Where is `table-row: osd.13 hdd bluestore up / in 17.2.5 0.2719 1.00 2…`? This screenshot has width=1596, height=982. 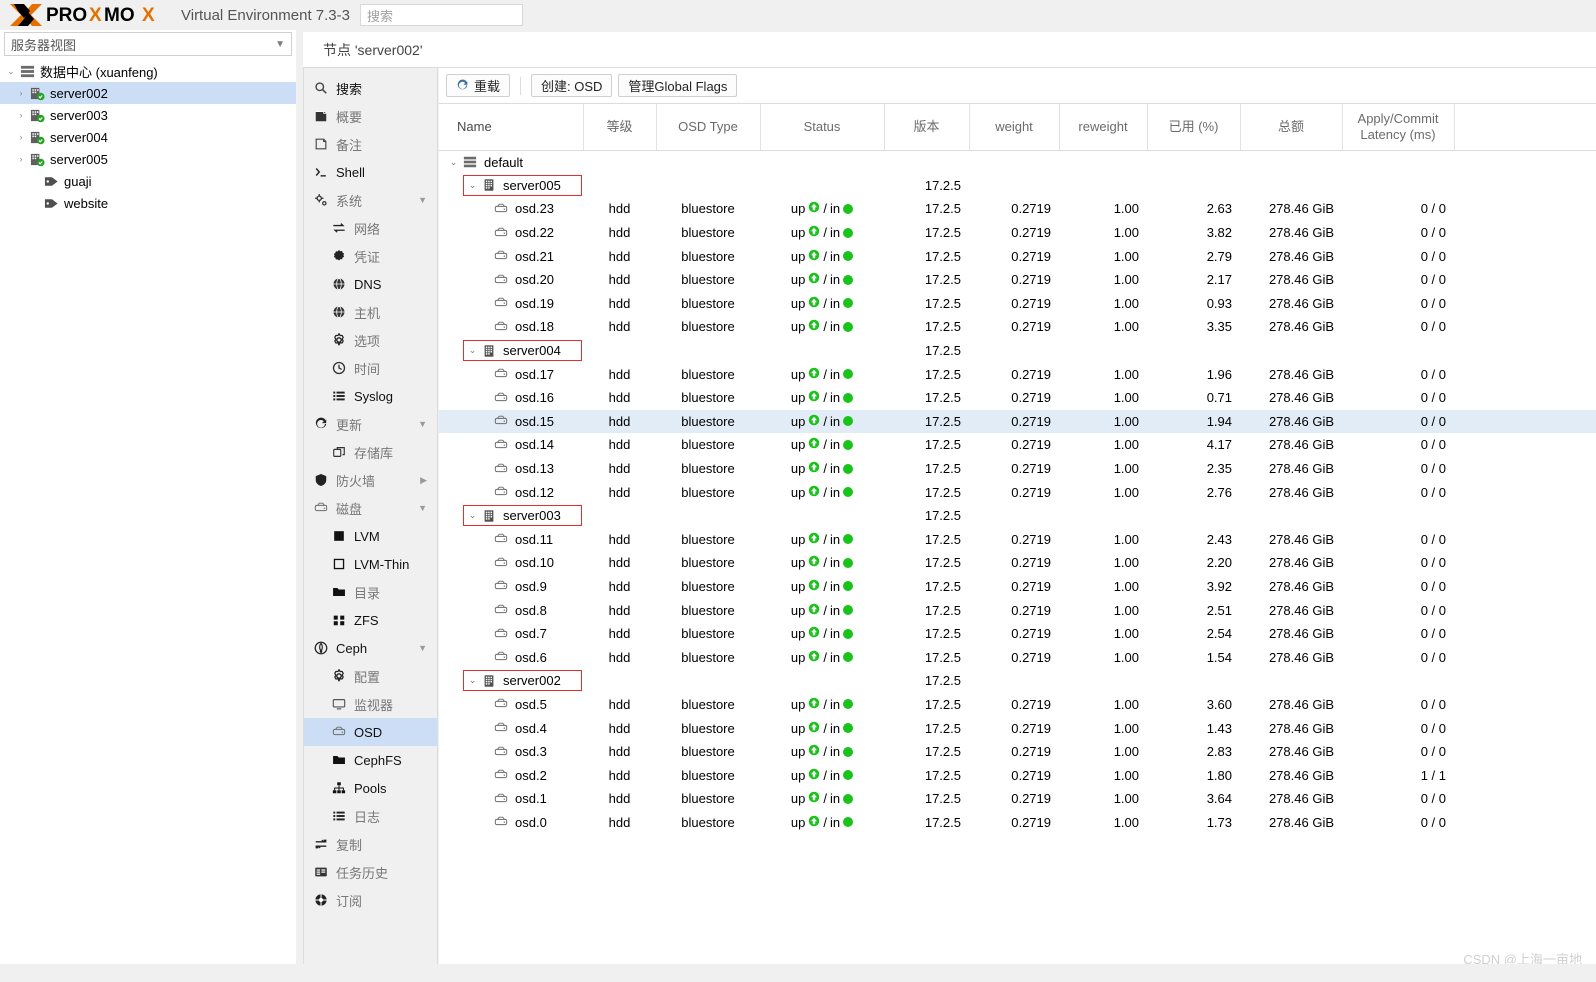
table-row: osd.13 hdd bluestore up / in 17.2.5 0.2719 1.00 2… is located at coordinates (1017, 469).